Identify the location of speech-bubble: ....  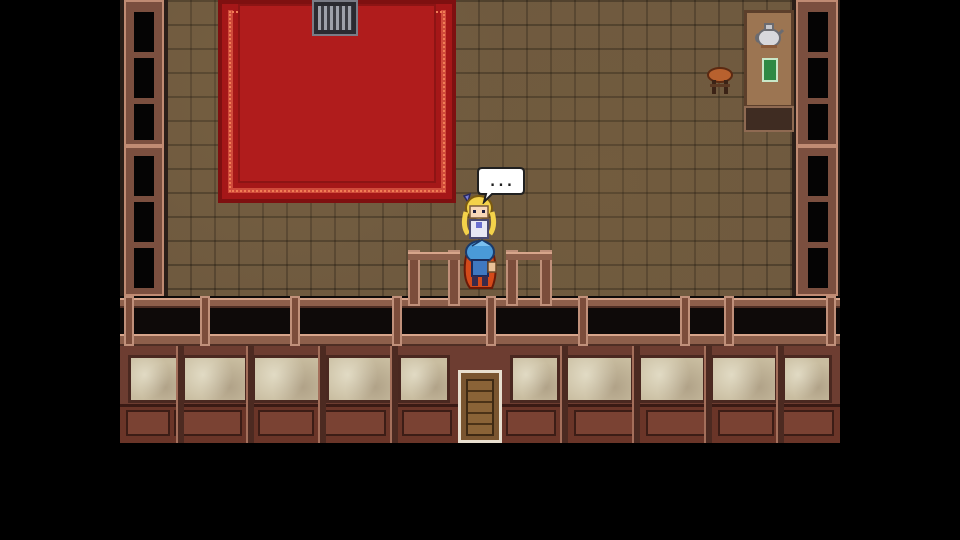
(501, 185).